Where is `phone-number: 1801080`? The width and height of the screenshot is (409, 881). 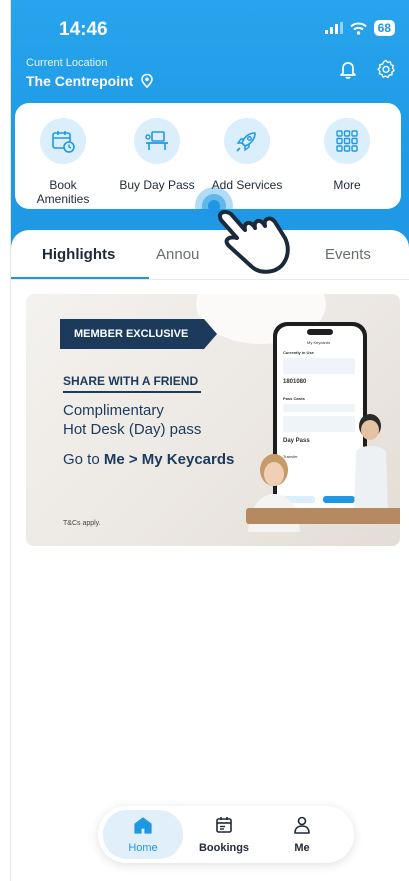 phone-number: 1801080 is located at coordinates (295, 382).